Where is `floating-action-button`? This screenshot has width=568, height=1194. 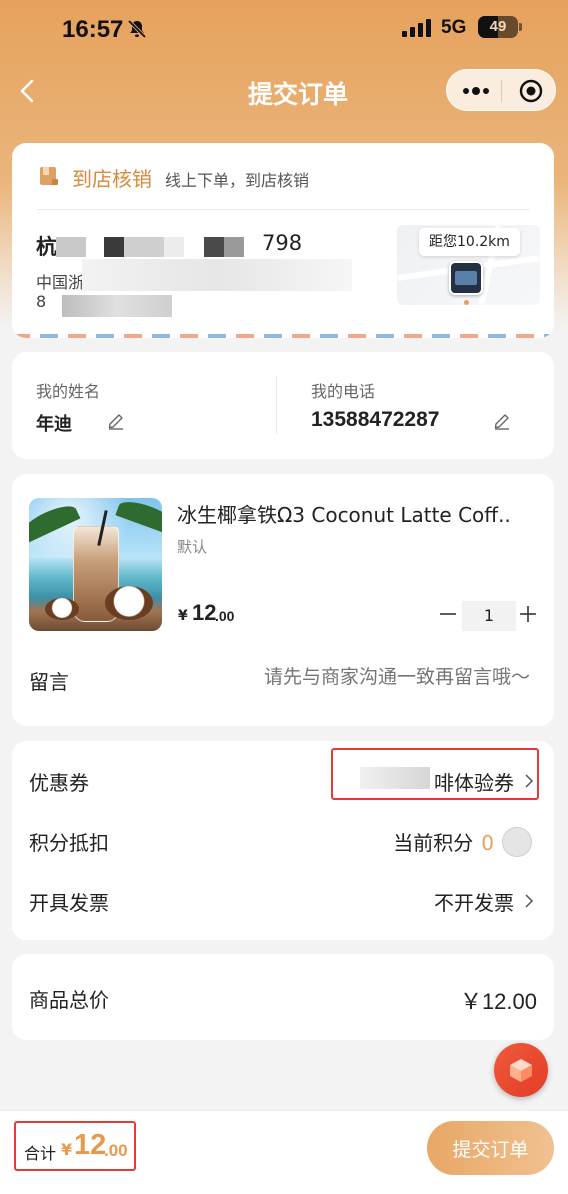 floating-action-button is located at coordinates (521, 1070).